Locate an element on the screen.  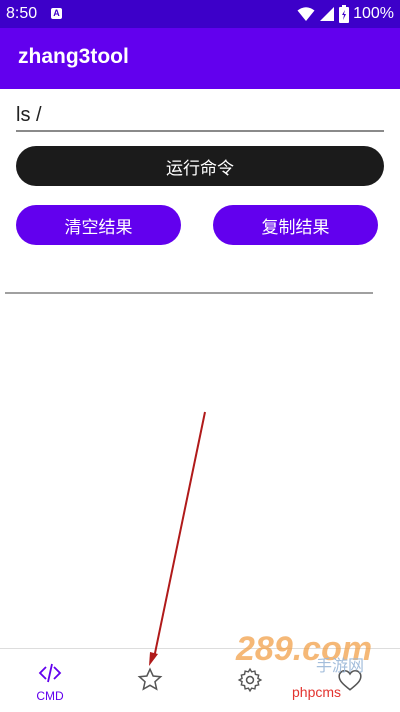
clear-results-button: 清空结果 is located at coordinates (98, 225).